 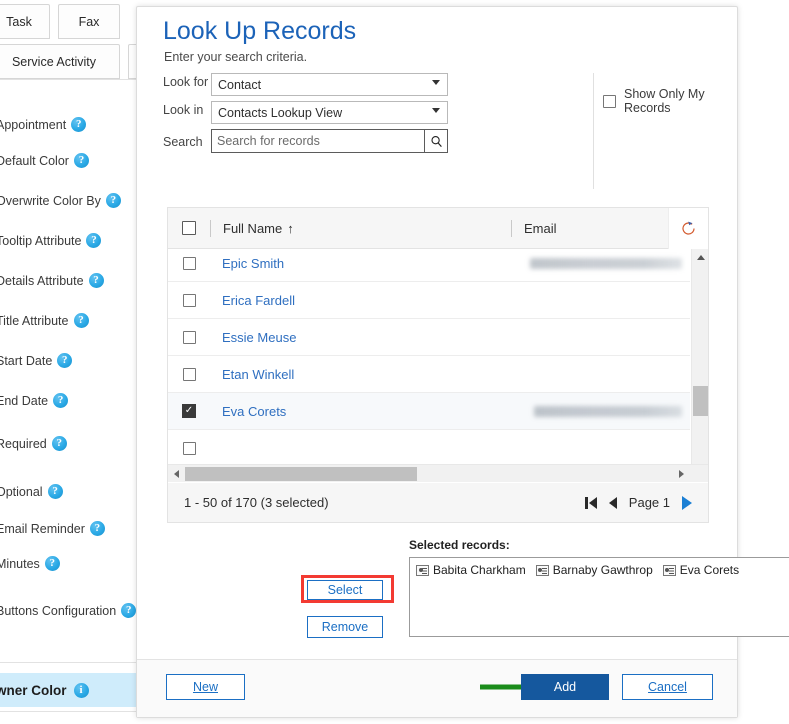 I want to click on scroll-right-button, so click(x=681, y=474).